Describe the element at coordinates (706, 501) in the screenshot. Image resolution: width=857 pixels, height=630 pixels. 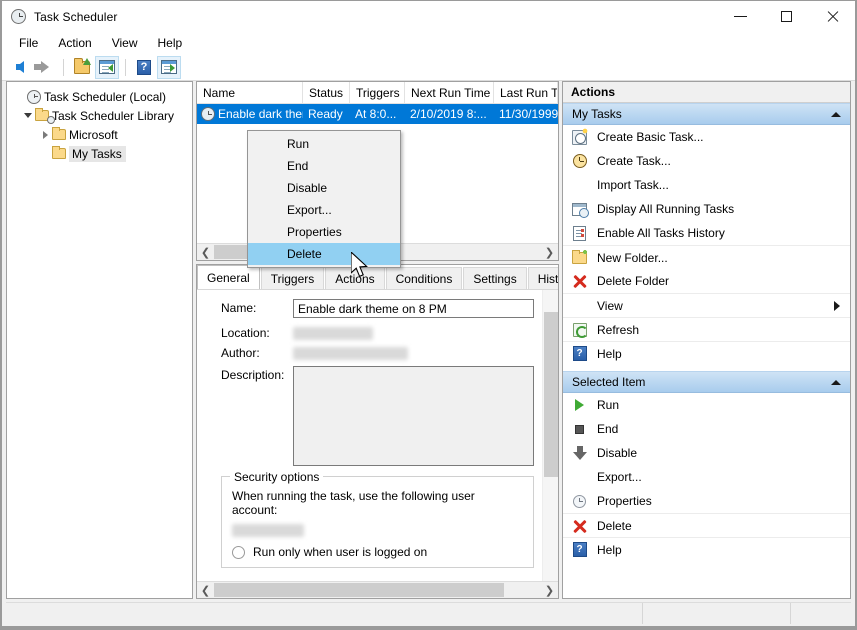
I see `action-properties: Properties` at that location.